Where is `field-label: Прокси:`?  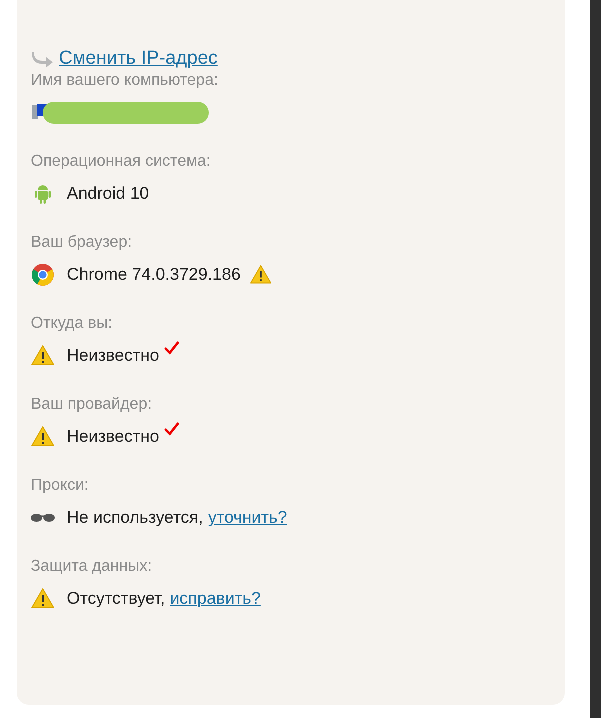 field-label: Прокси: is located at coordinates (60, 486).